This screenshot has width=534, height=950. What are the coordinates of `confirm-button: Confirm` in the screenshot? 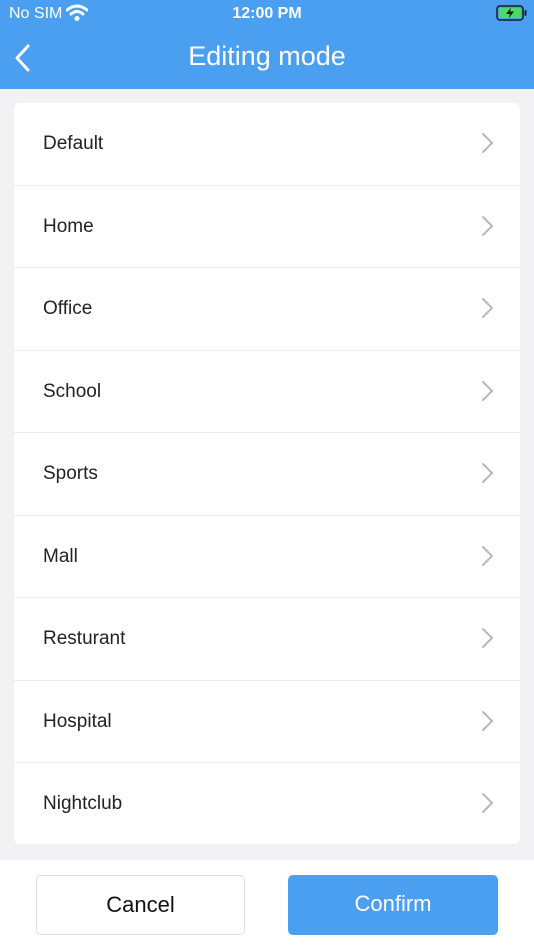 It's located at (393, 905).